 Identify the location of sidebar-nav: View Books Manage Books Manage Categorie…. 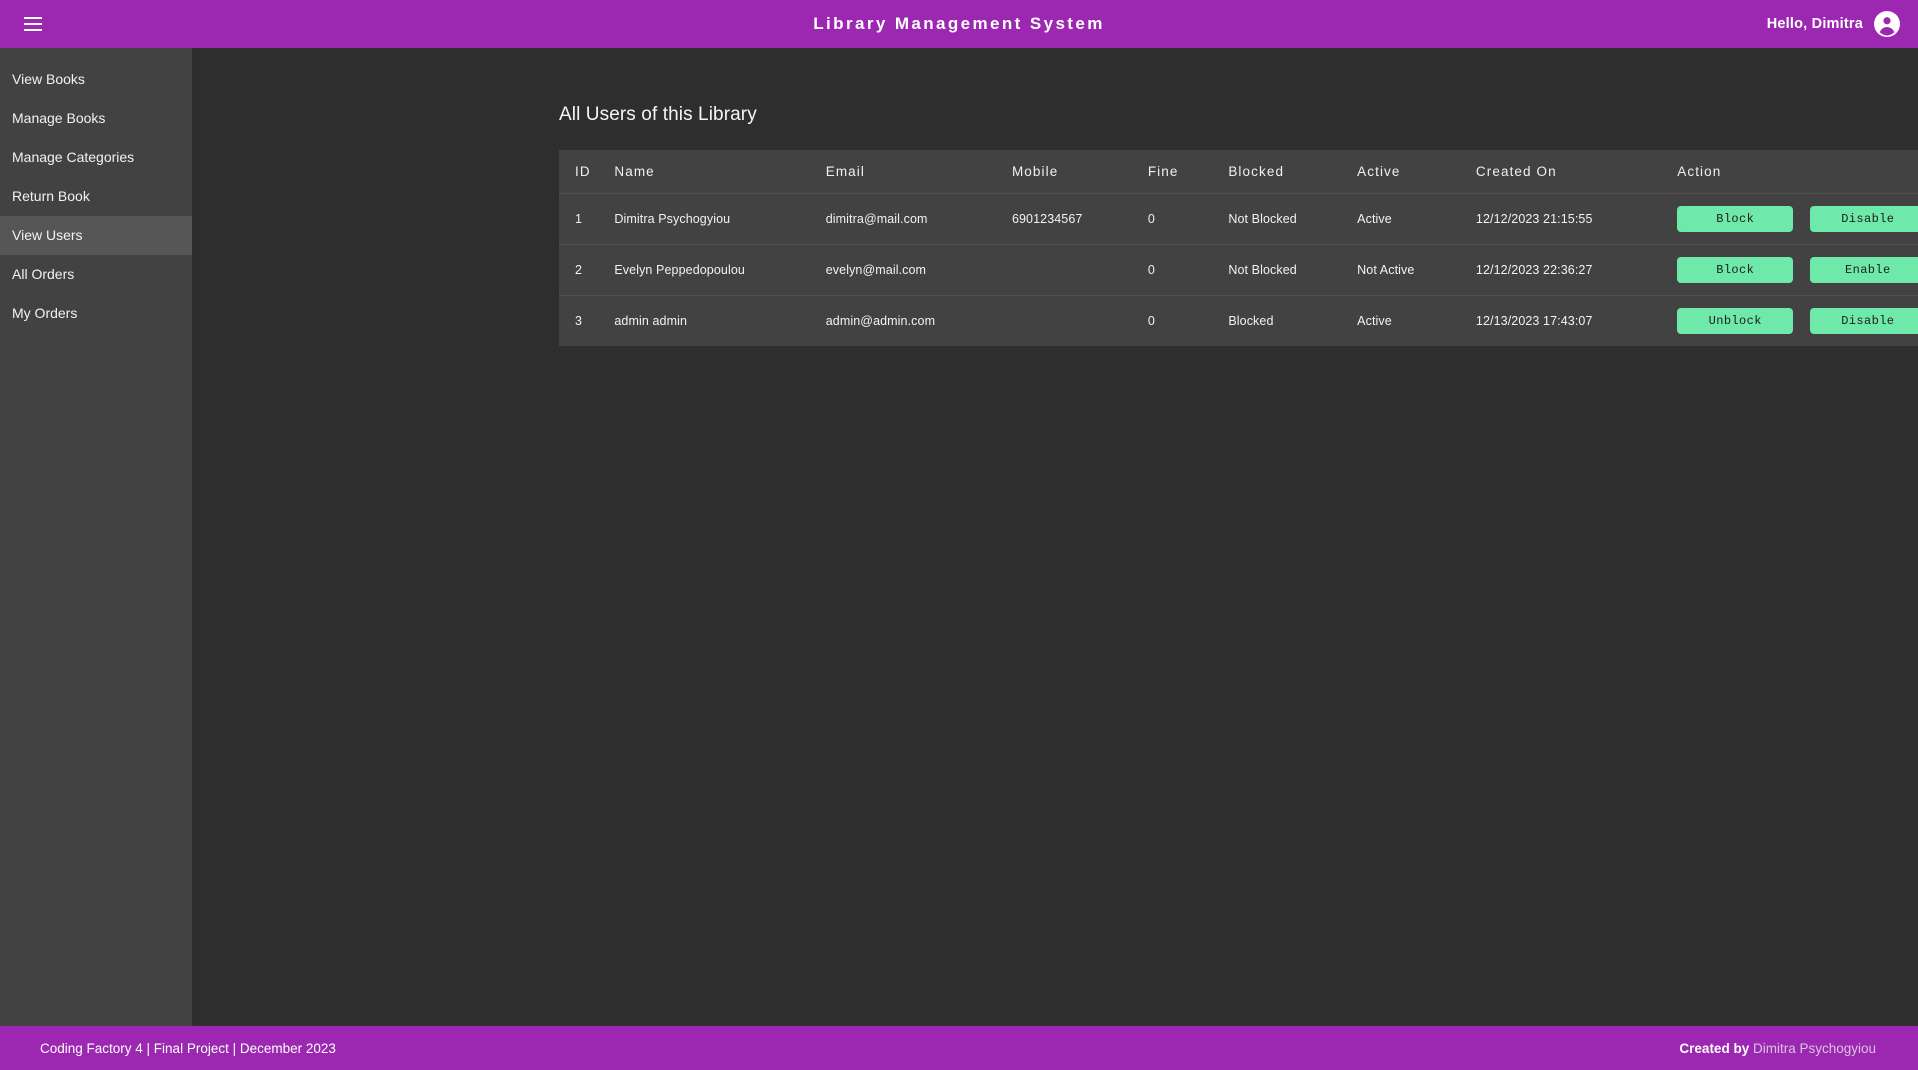
(96, 537).